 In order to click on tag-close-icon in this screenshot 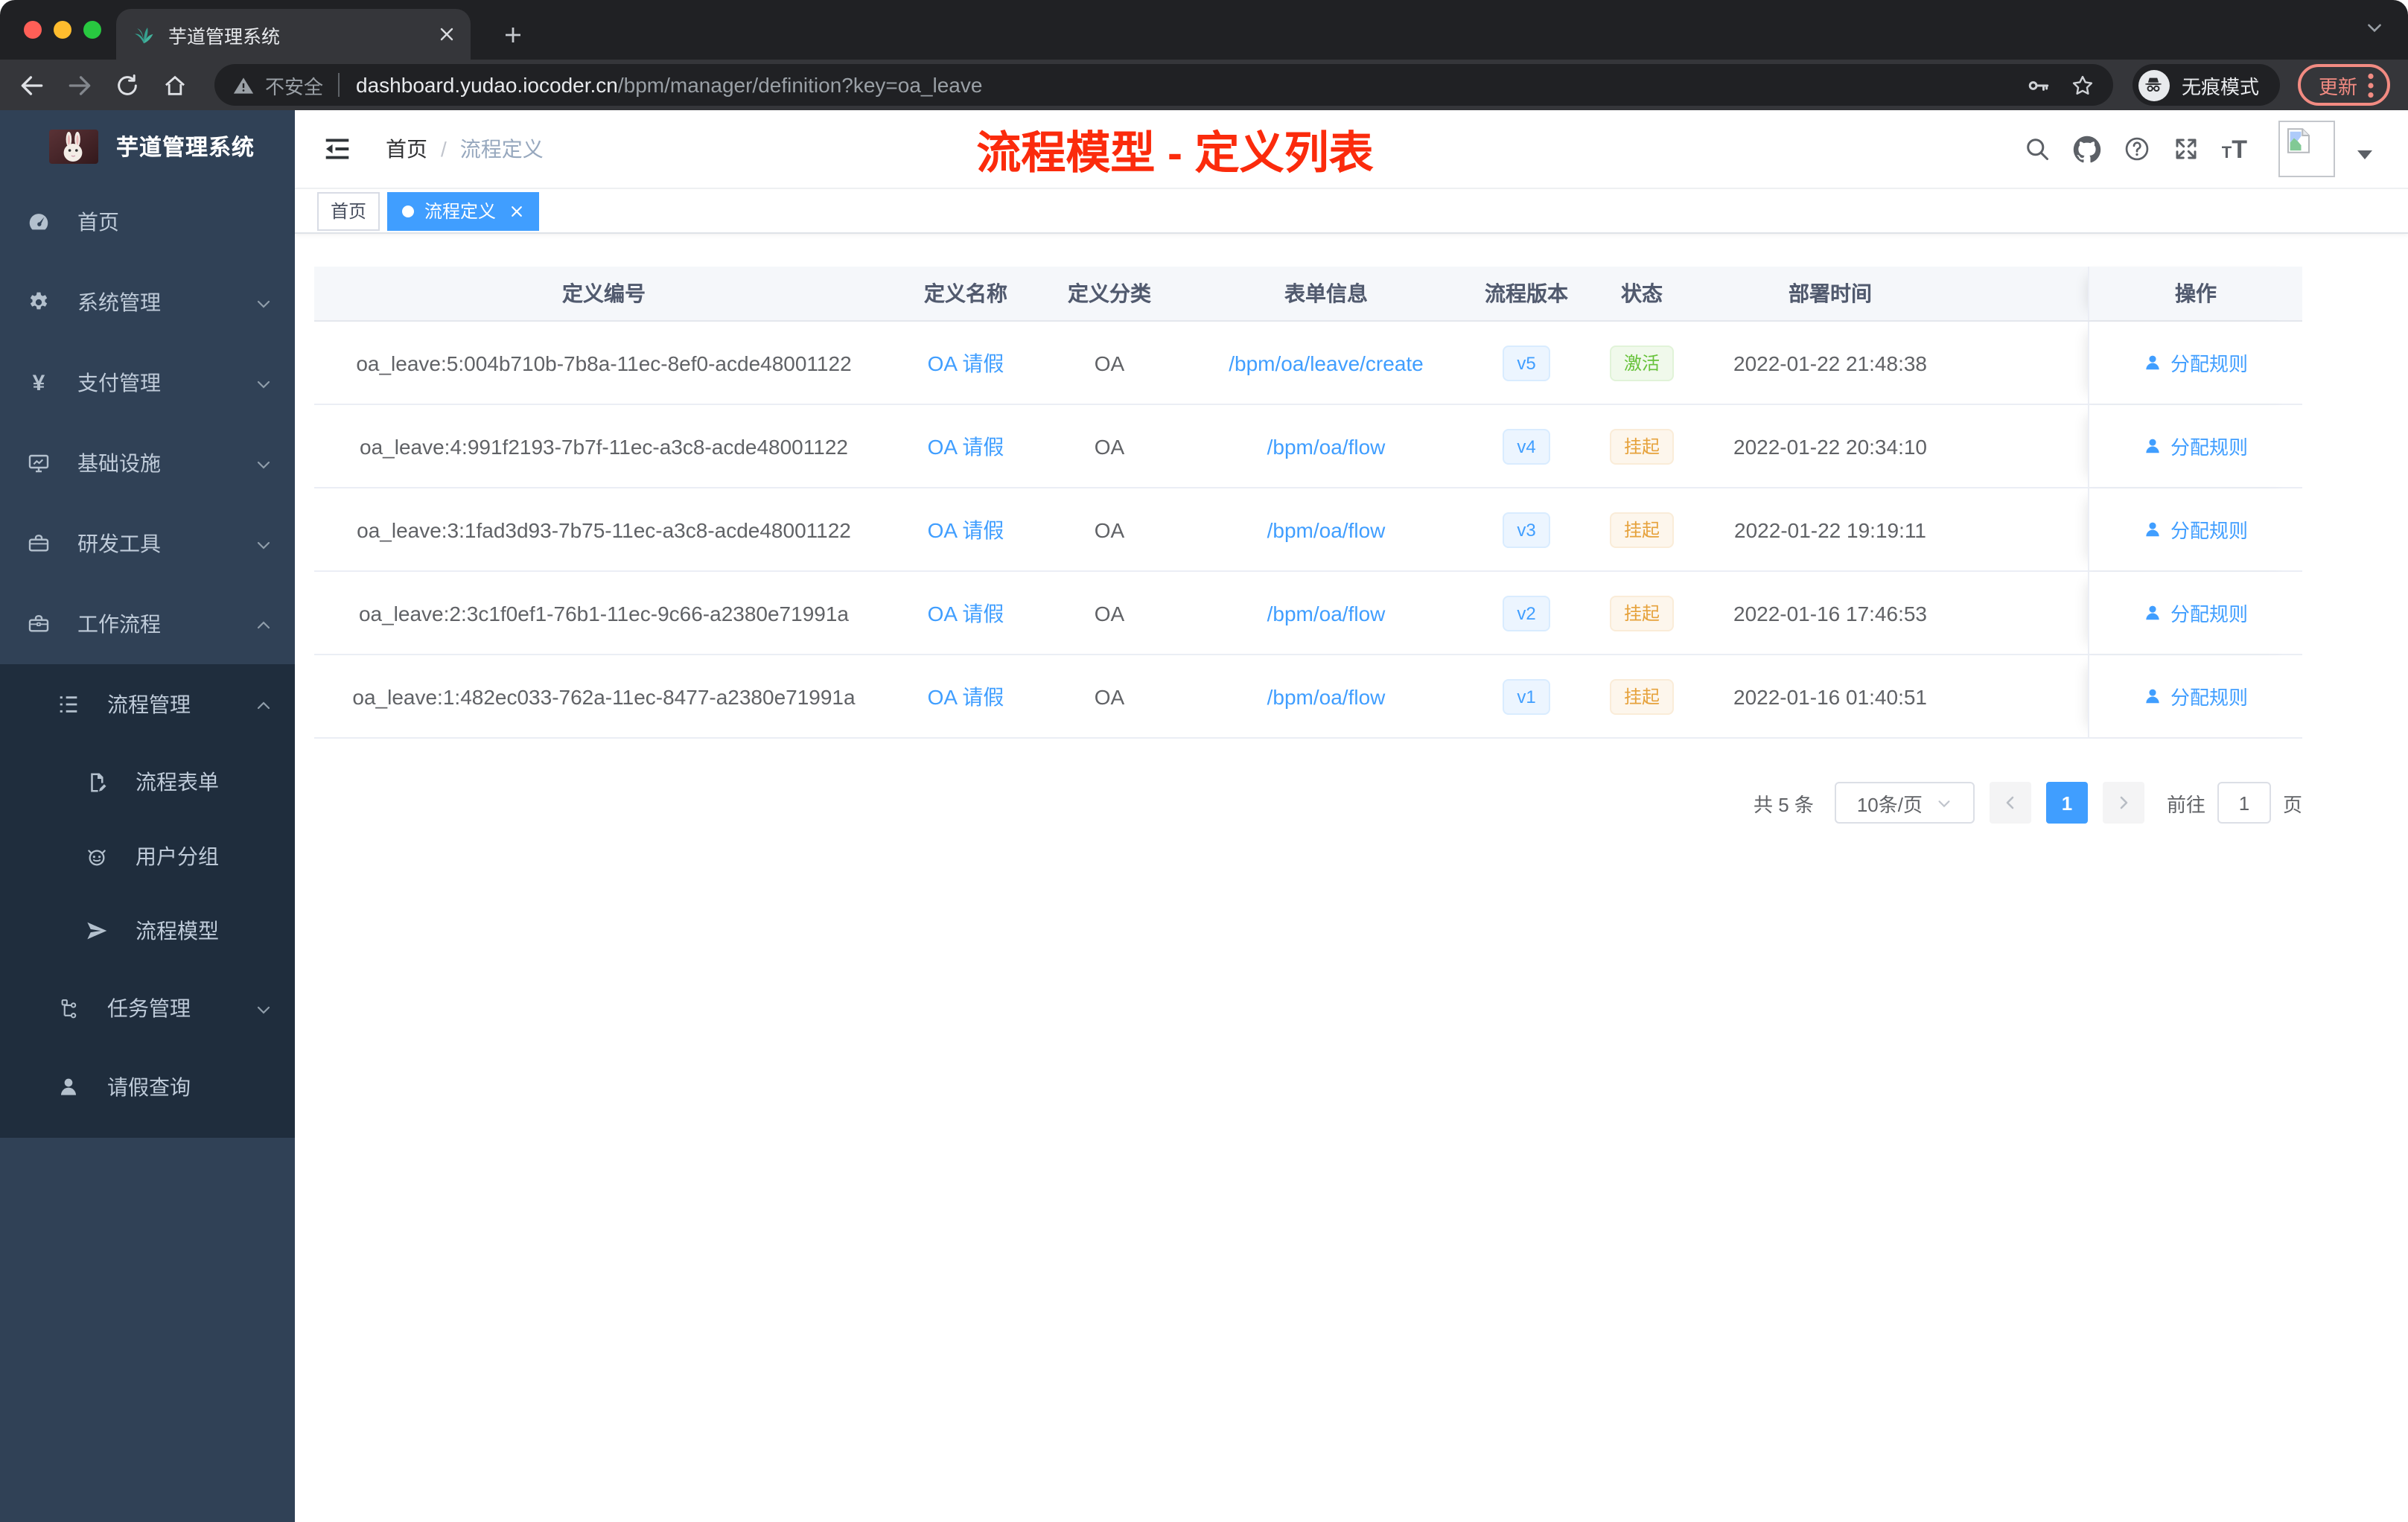, I will do `click(516, 210)`.